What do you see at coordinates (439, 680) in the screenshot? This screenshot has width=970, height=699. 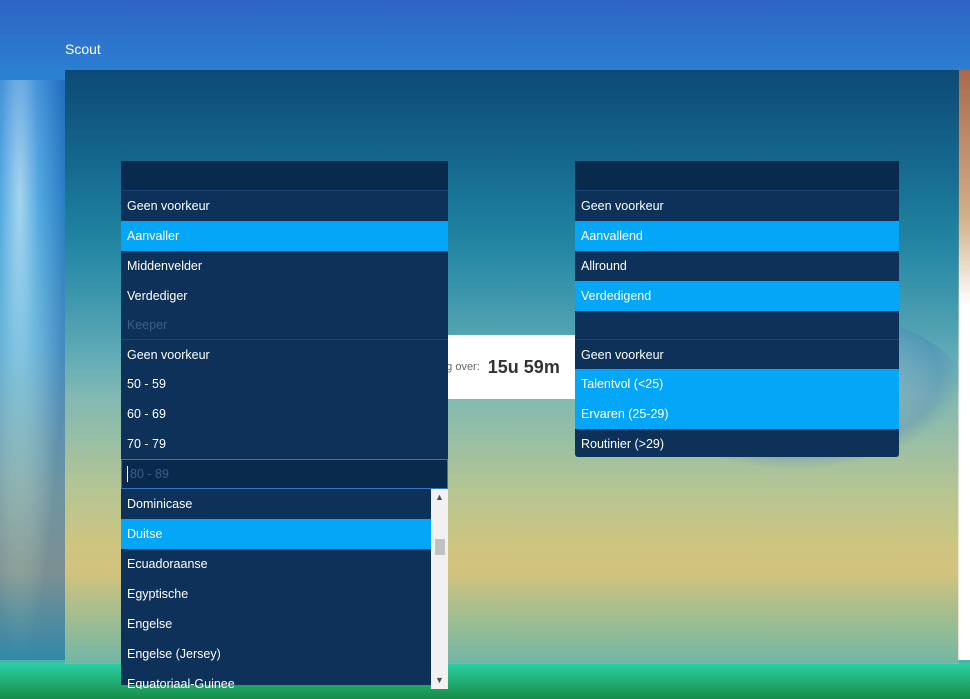 I see `scroll-down-arrow-icon: ▼` at bounding box center [439, 680].